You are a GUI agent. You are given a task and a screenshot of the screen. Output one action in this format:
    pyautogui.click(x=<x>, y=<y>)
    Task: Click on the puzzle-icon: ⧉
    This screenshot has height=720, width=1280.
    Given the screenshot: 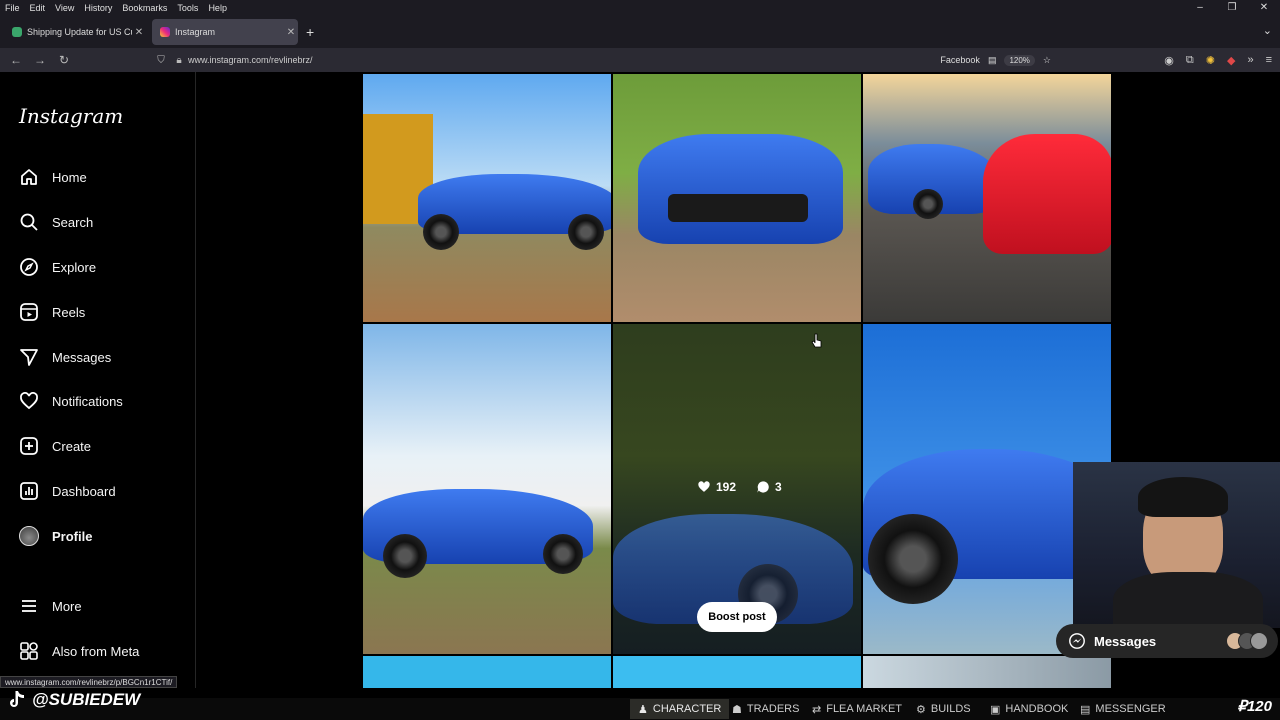 What is the action you would take?
    pyautogui.click(x=1190, y=60)
    